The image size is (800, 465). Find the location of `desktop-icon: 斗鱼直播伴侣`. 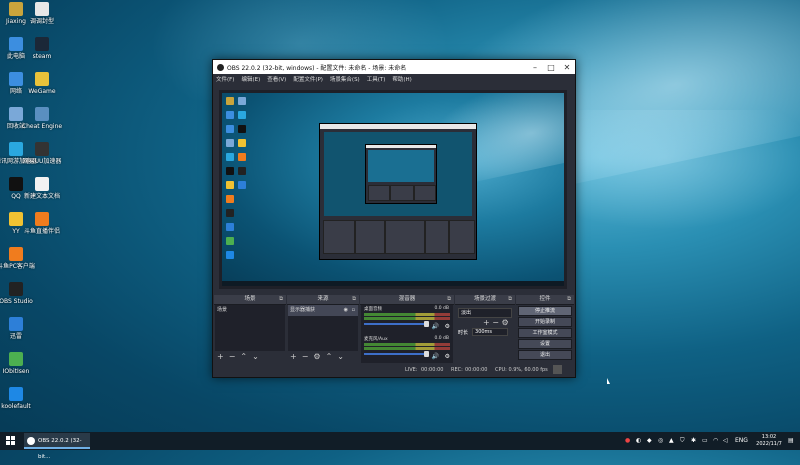

desktop-icon: 斗鱼直播伴侣 is located at coordinates (42, 223).